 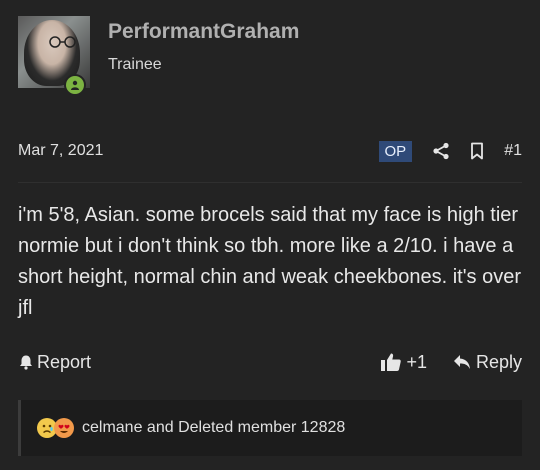 I want to click on user-title: Trainee, so click(x=135, y=64).